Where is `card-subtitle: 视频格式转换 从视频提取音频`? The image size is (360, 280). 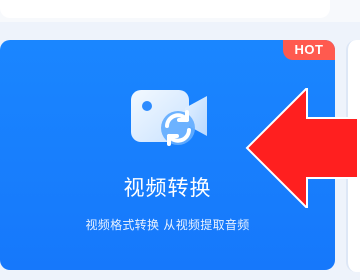
card-subtitle: 视频格式转换 从视频提取音频 is located at coordinates (167, 225).